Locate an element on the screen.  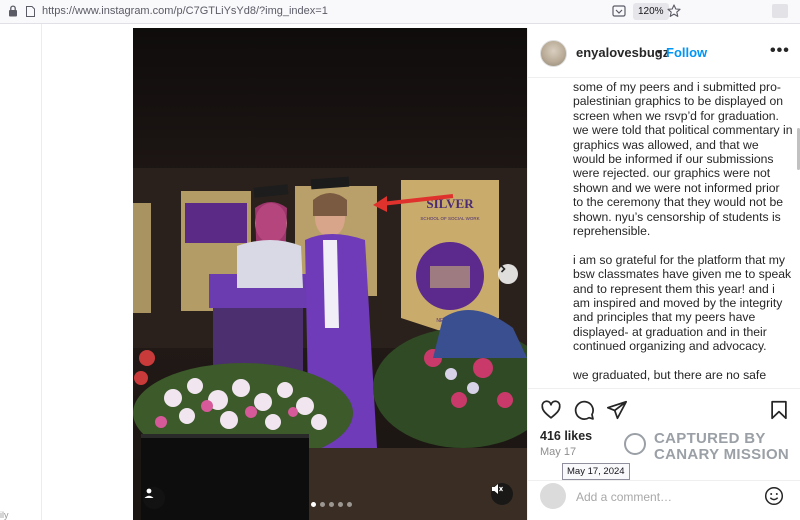
comment-input is located at coordinates (671, 497).